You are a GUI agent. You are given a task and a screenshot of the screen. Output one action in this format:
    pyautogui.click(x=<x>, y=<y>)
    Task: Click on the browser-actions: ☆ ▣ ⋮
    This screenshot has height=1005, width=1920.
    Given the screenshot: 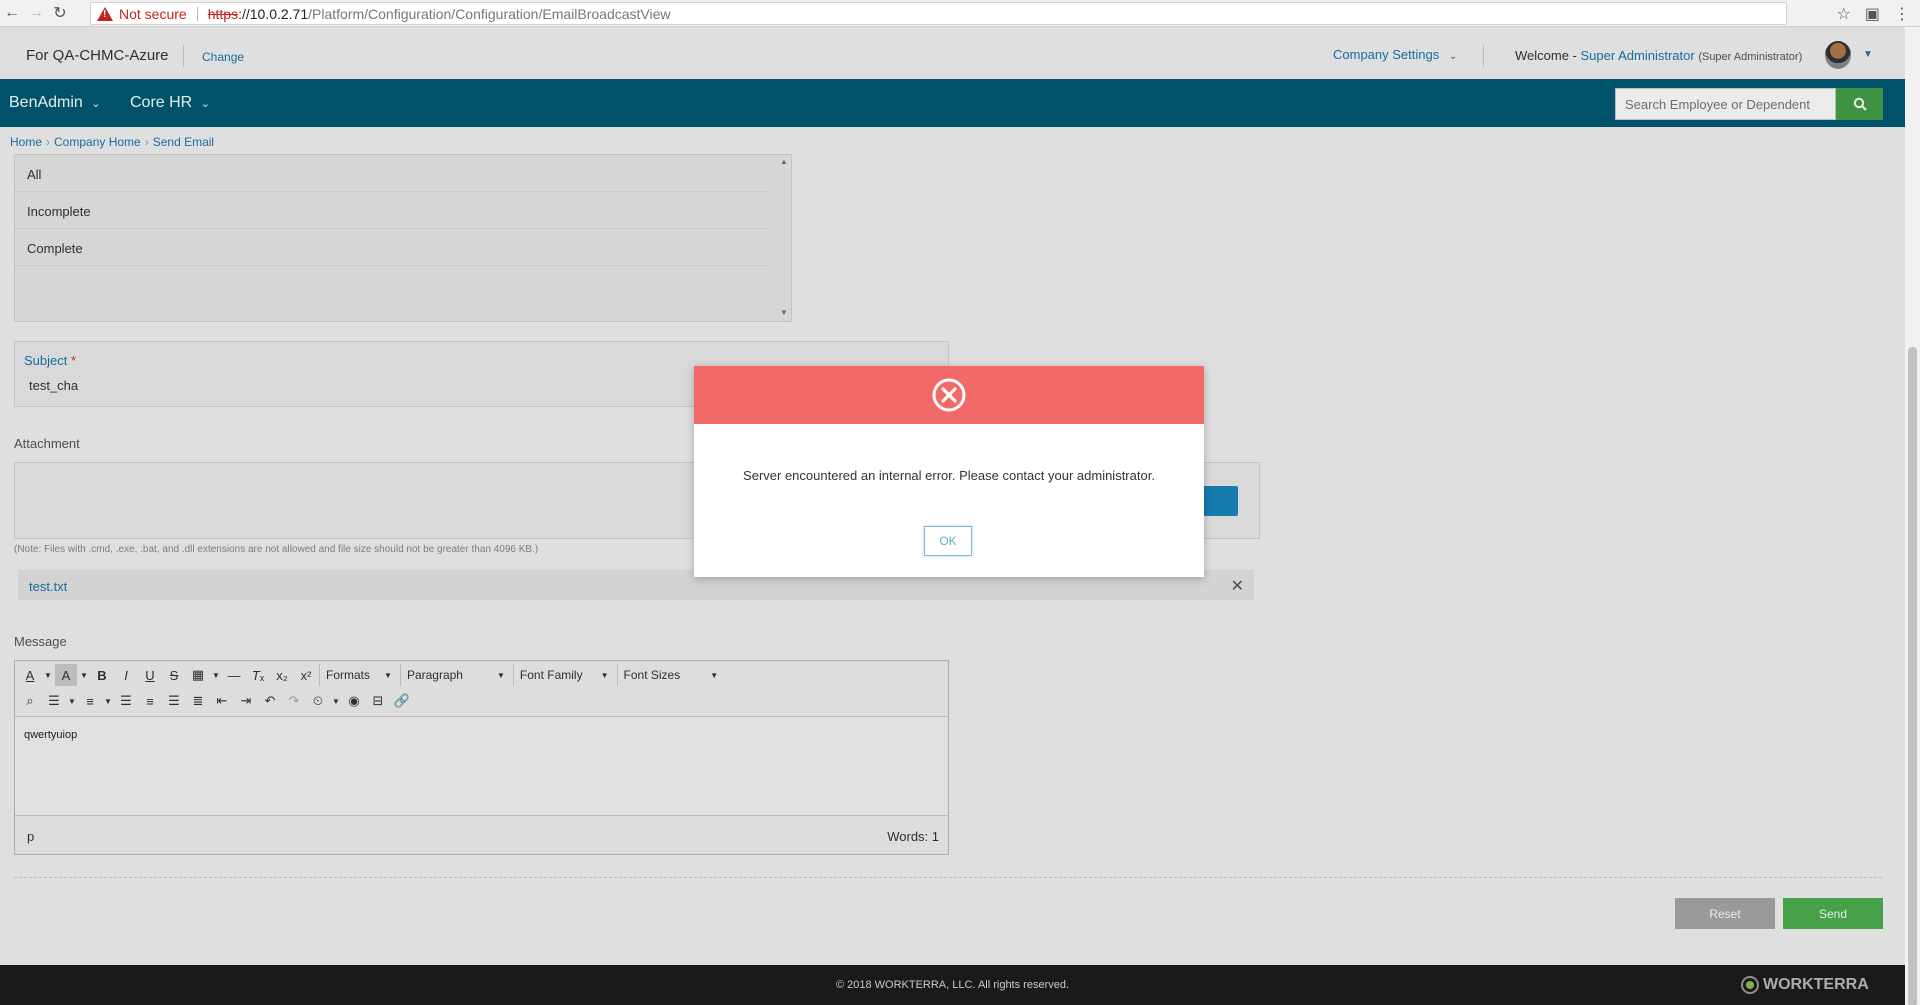 What is the action you would take?
    pyautogui.click(x=1878, y=13)
    